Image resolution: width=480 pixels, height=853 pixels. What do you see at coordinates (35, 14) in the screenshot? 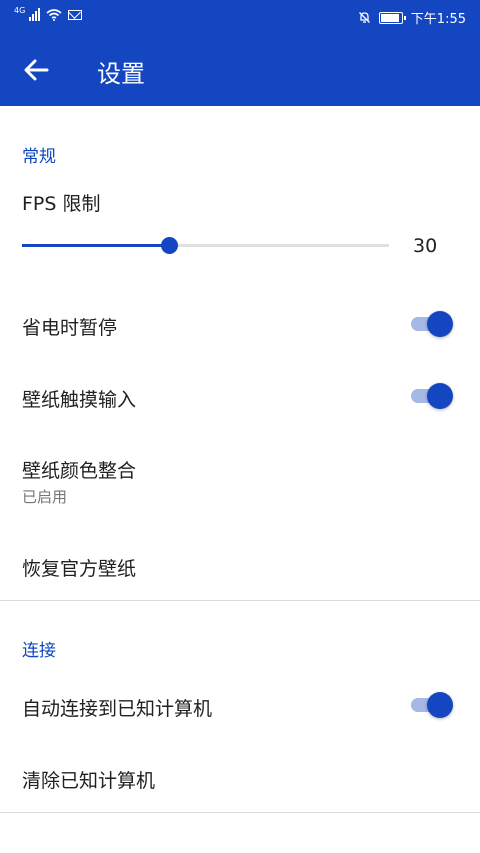
I see `signal-icon` at bounding box center [35, 14].